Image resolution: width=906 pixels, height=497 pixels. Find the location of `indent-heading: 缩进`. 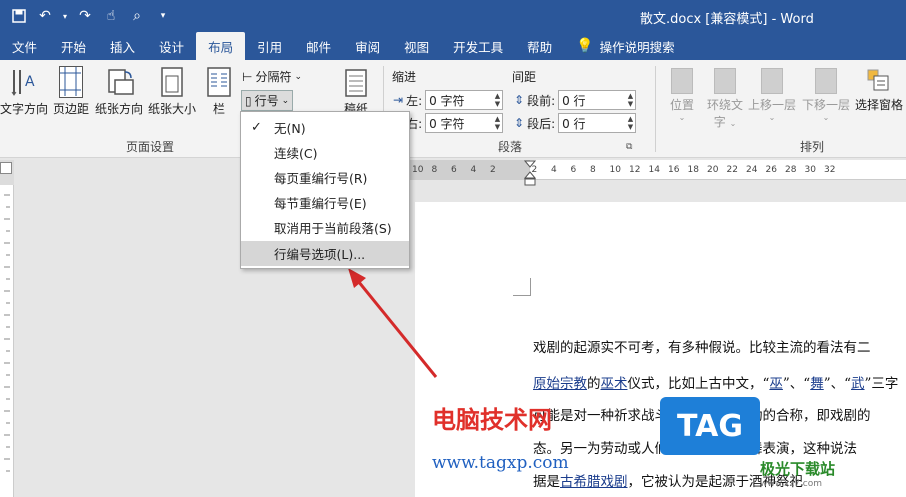

indent-heading: 缩进 is located at coordinates (404, 76).